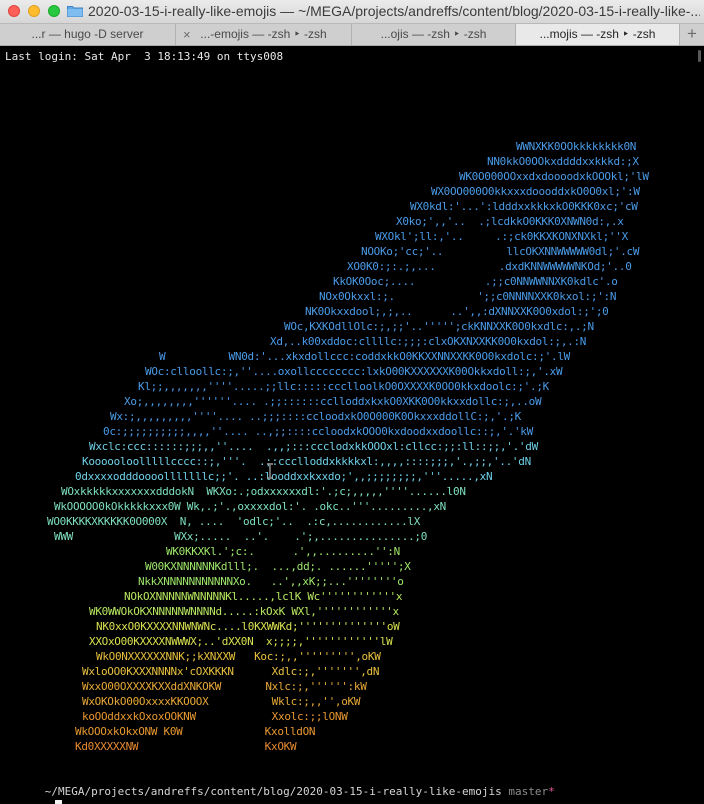 The width and height of the screenshot is (704, 804). What do you see at coordinates (510, 221) in the screenshot?
I see `ascii-art-line: X0ko;',,'.. .;lcdkkO0KKK0XNWN0d:,.x` at bounding box center [510, 221].